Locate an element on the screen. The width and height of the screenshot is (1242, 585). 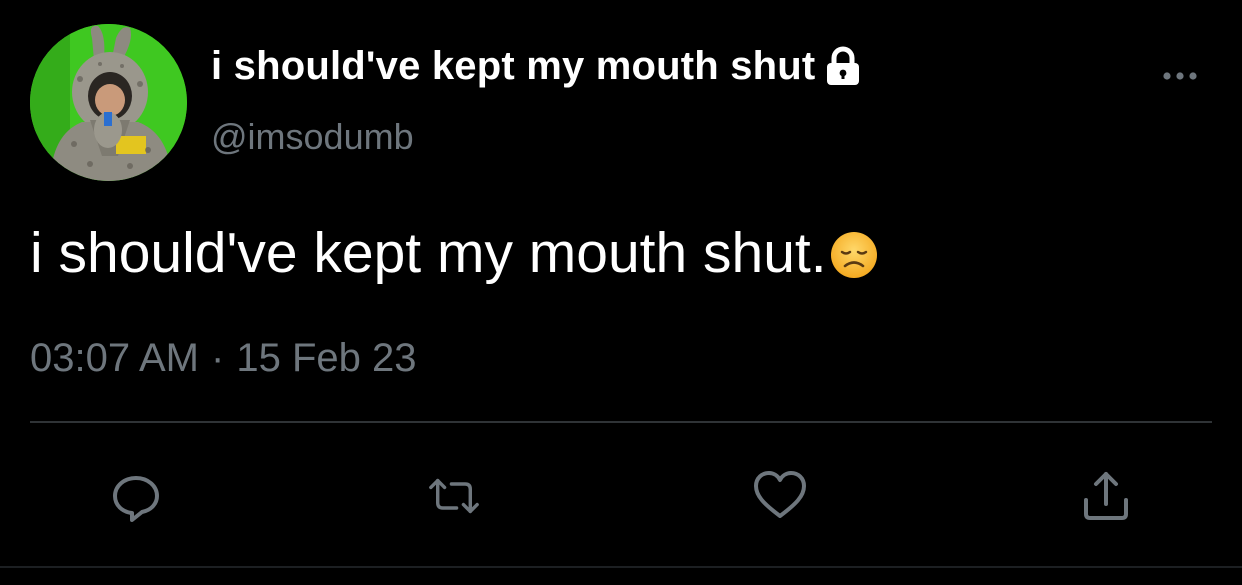
tweet-time: 03:07 AM is located at coordinates (115, 358).